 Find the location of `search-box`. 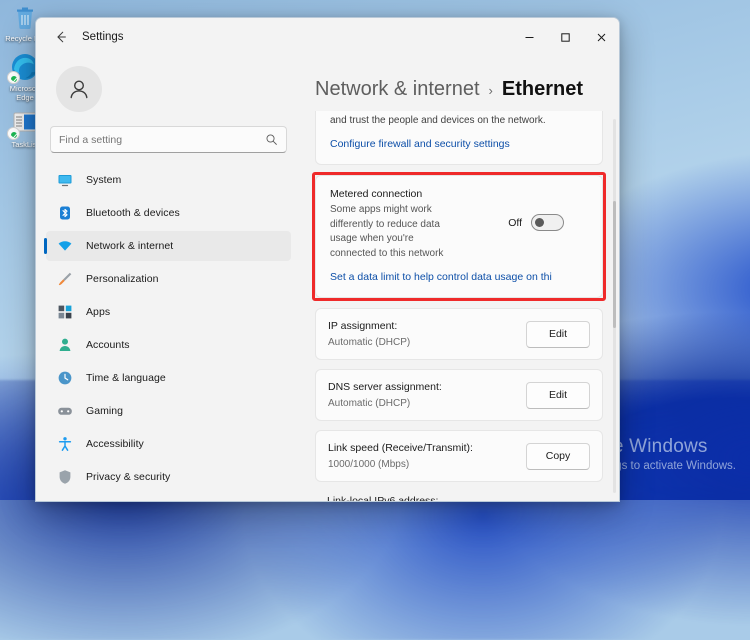

search-box is located at coordinates (168, 139).